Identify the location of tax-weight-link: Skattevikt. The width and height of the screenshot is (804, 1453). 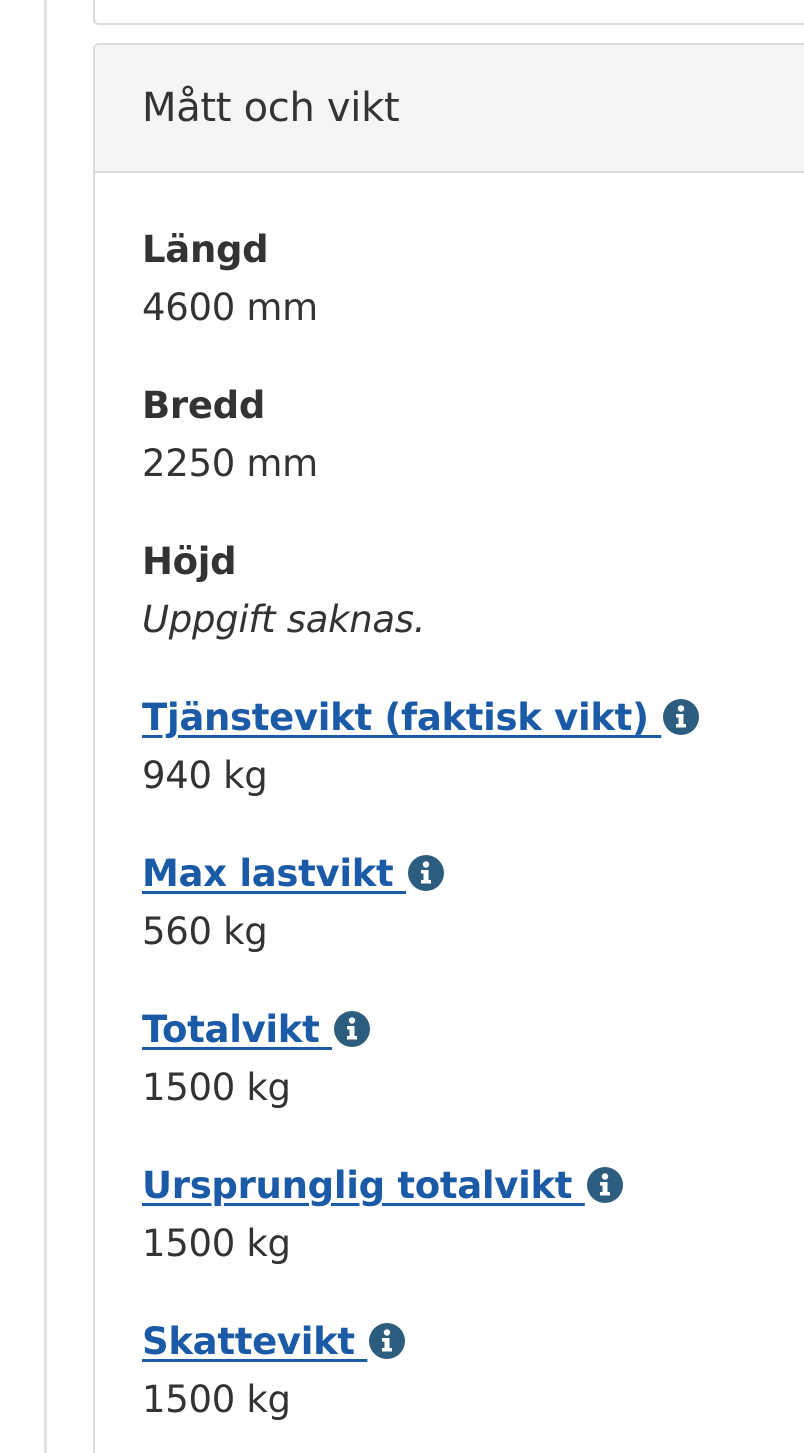
(254, 1341).